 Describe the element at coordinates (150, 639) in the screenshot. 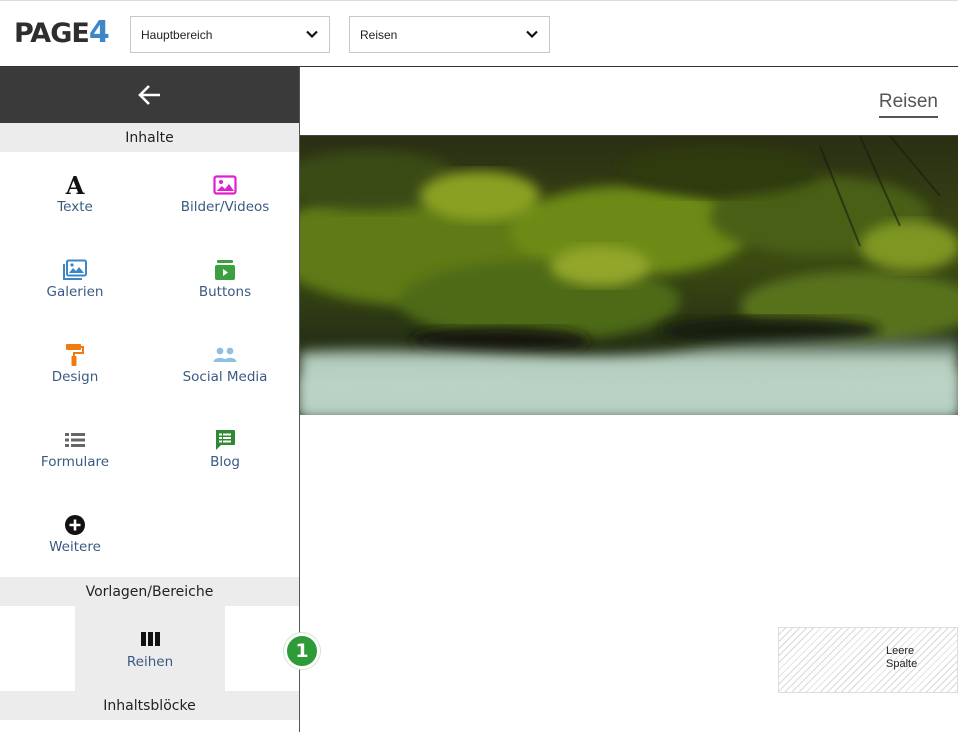

I see `columns-icon` at that location.